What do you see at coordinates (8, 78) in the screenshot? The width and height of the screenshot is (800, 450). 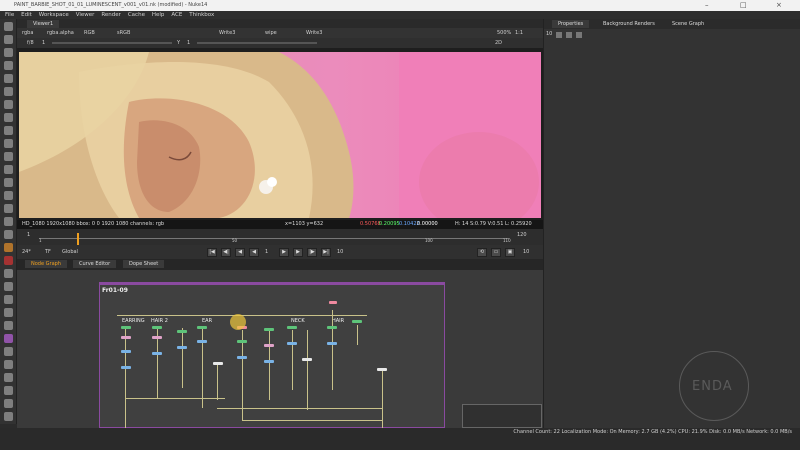 I see `color-icon` at bounding box center [8, 78].